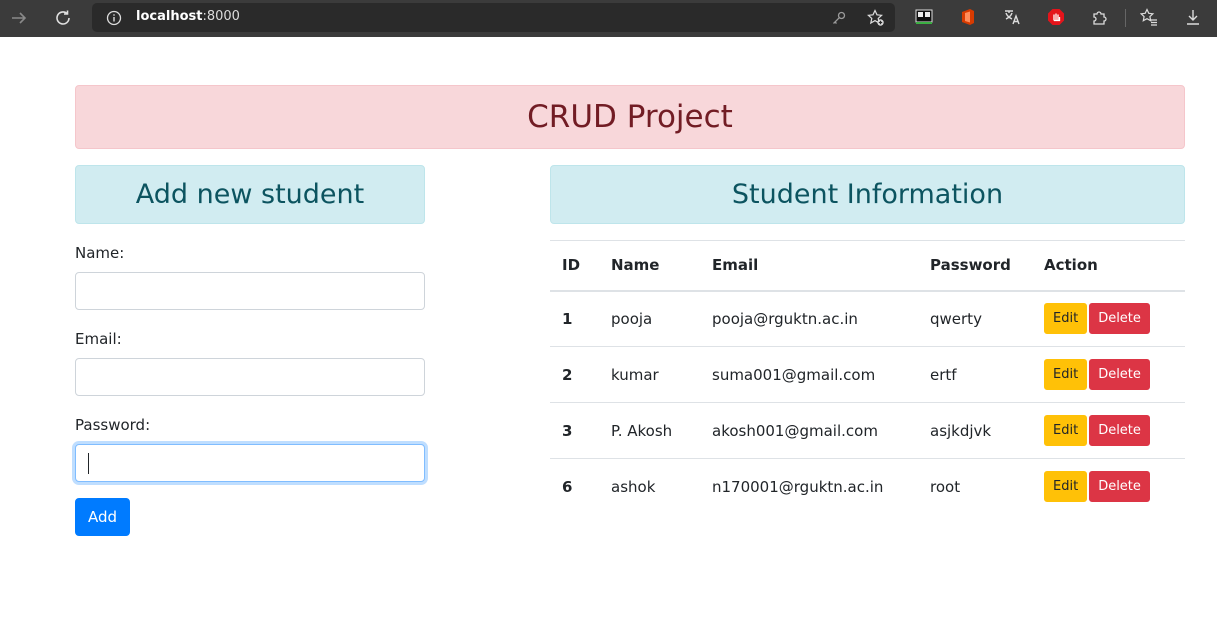 The width and height of the screenshot is (1217, 641). What do you see at coordinates (956, 318) in the screenshot?
I see `cell-password: qwerty` at bounding box center [956, 318].